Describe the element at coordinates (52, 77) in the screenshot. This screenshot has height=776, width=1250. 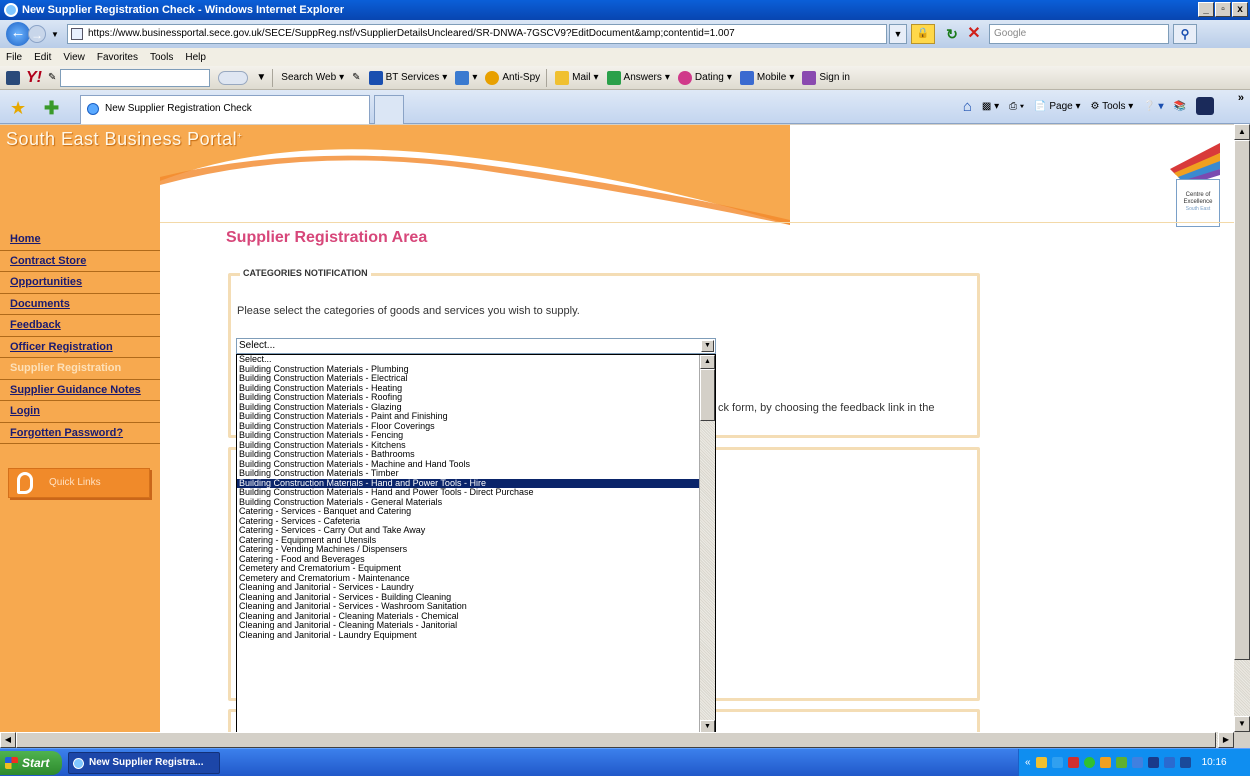
I see `pencil-icon: ✎` at that location.